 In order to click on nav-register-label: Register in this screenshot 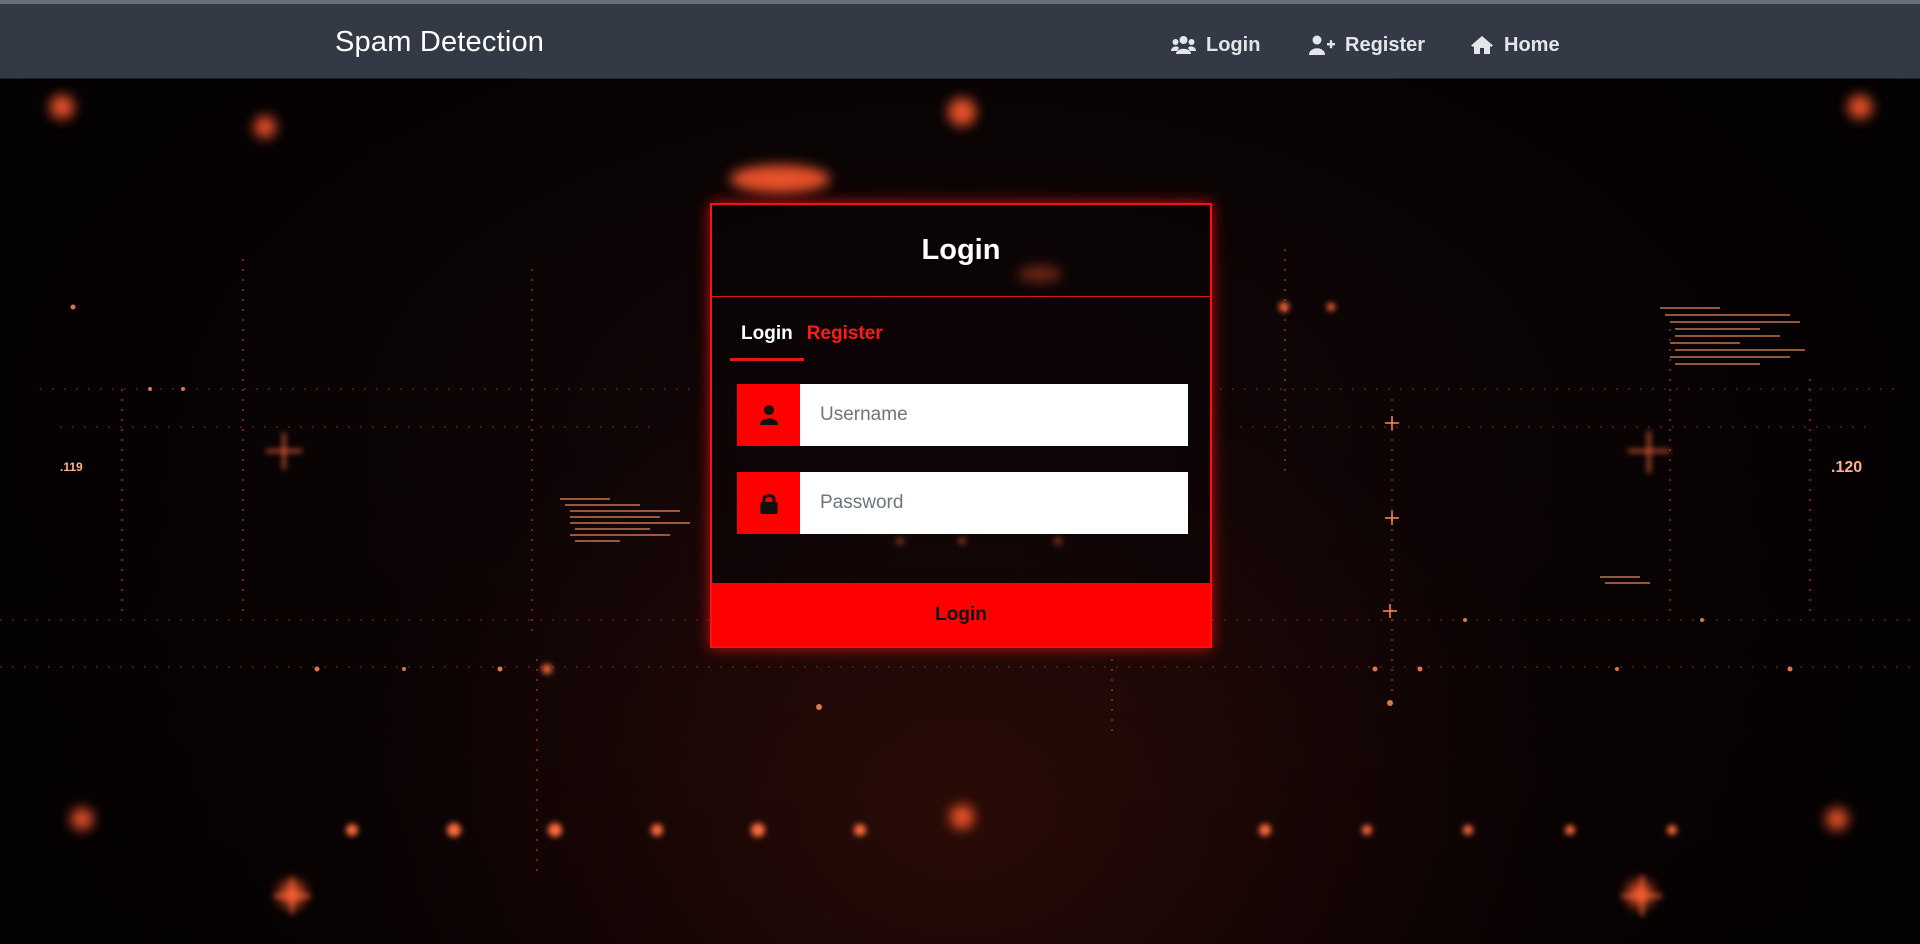, I will do `click(1385, 44)`.